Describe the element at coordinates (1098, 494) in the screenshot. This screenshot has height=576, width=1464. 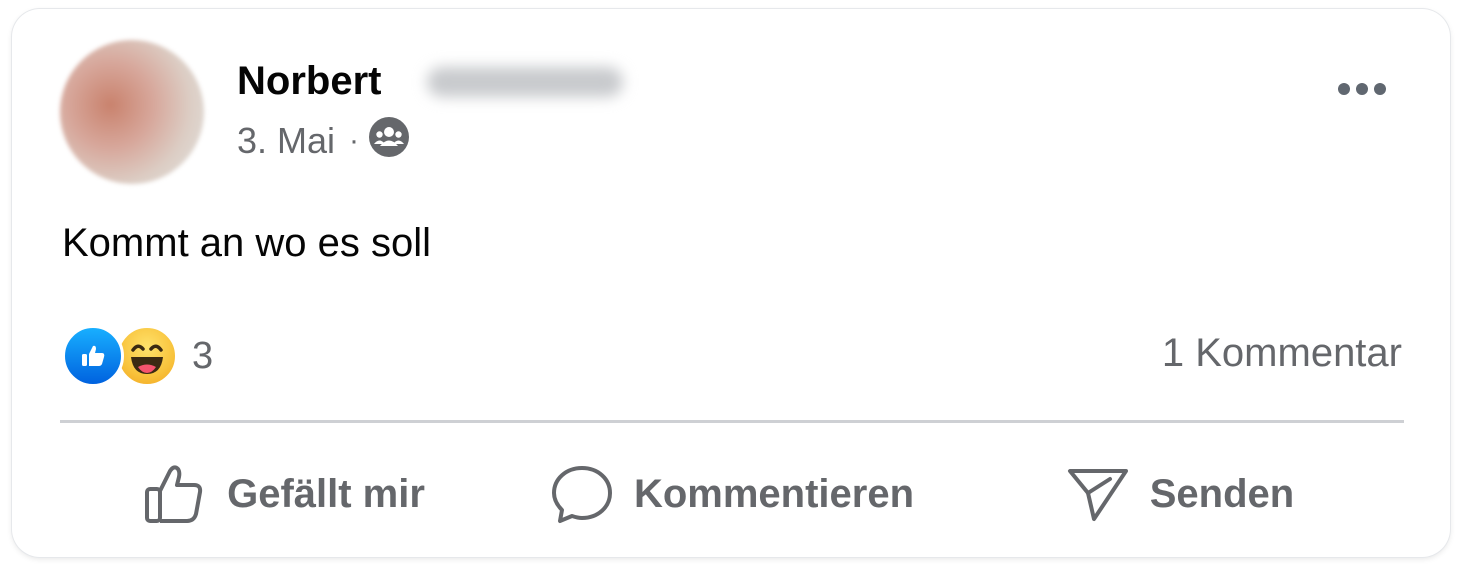
I see `send-icon` at that location.